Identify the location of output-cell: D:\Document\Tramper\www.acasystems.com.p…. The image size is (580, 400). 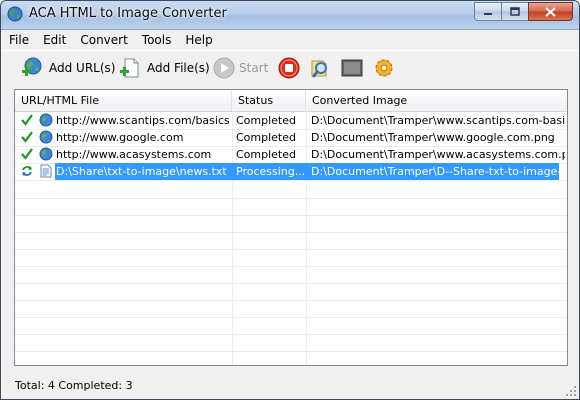
(438, 154).